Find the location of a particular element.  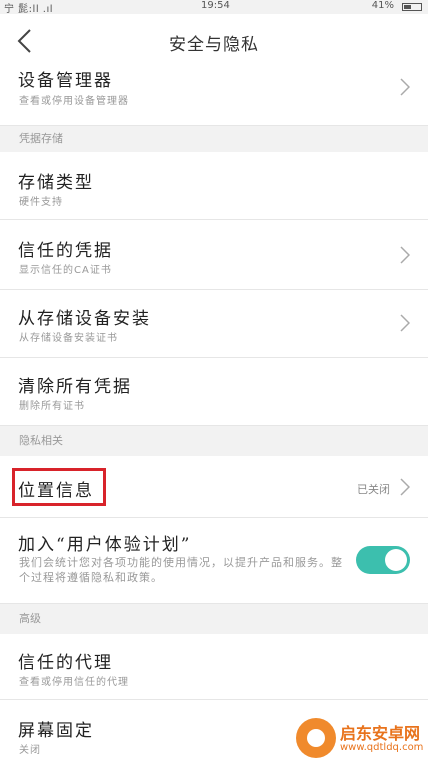

row-subtitle: 关闭 is located at coordinates (30, 750).